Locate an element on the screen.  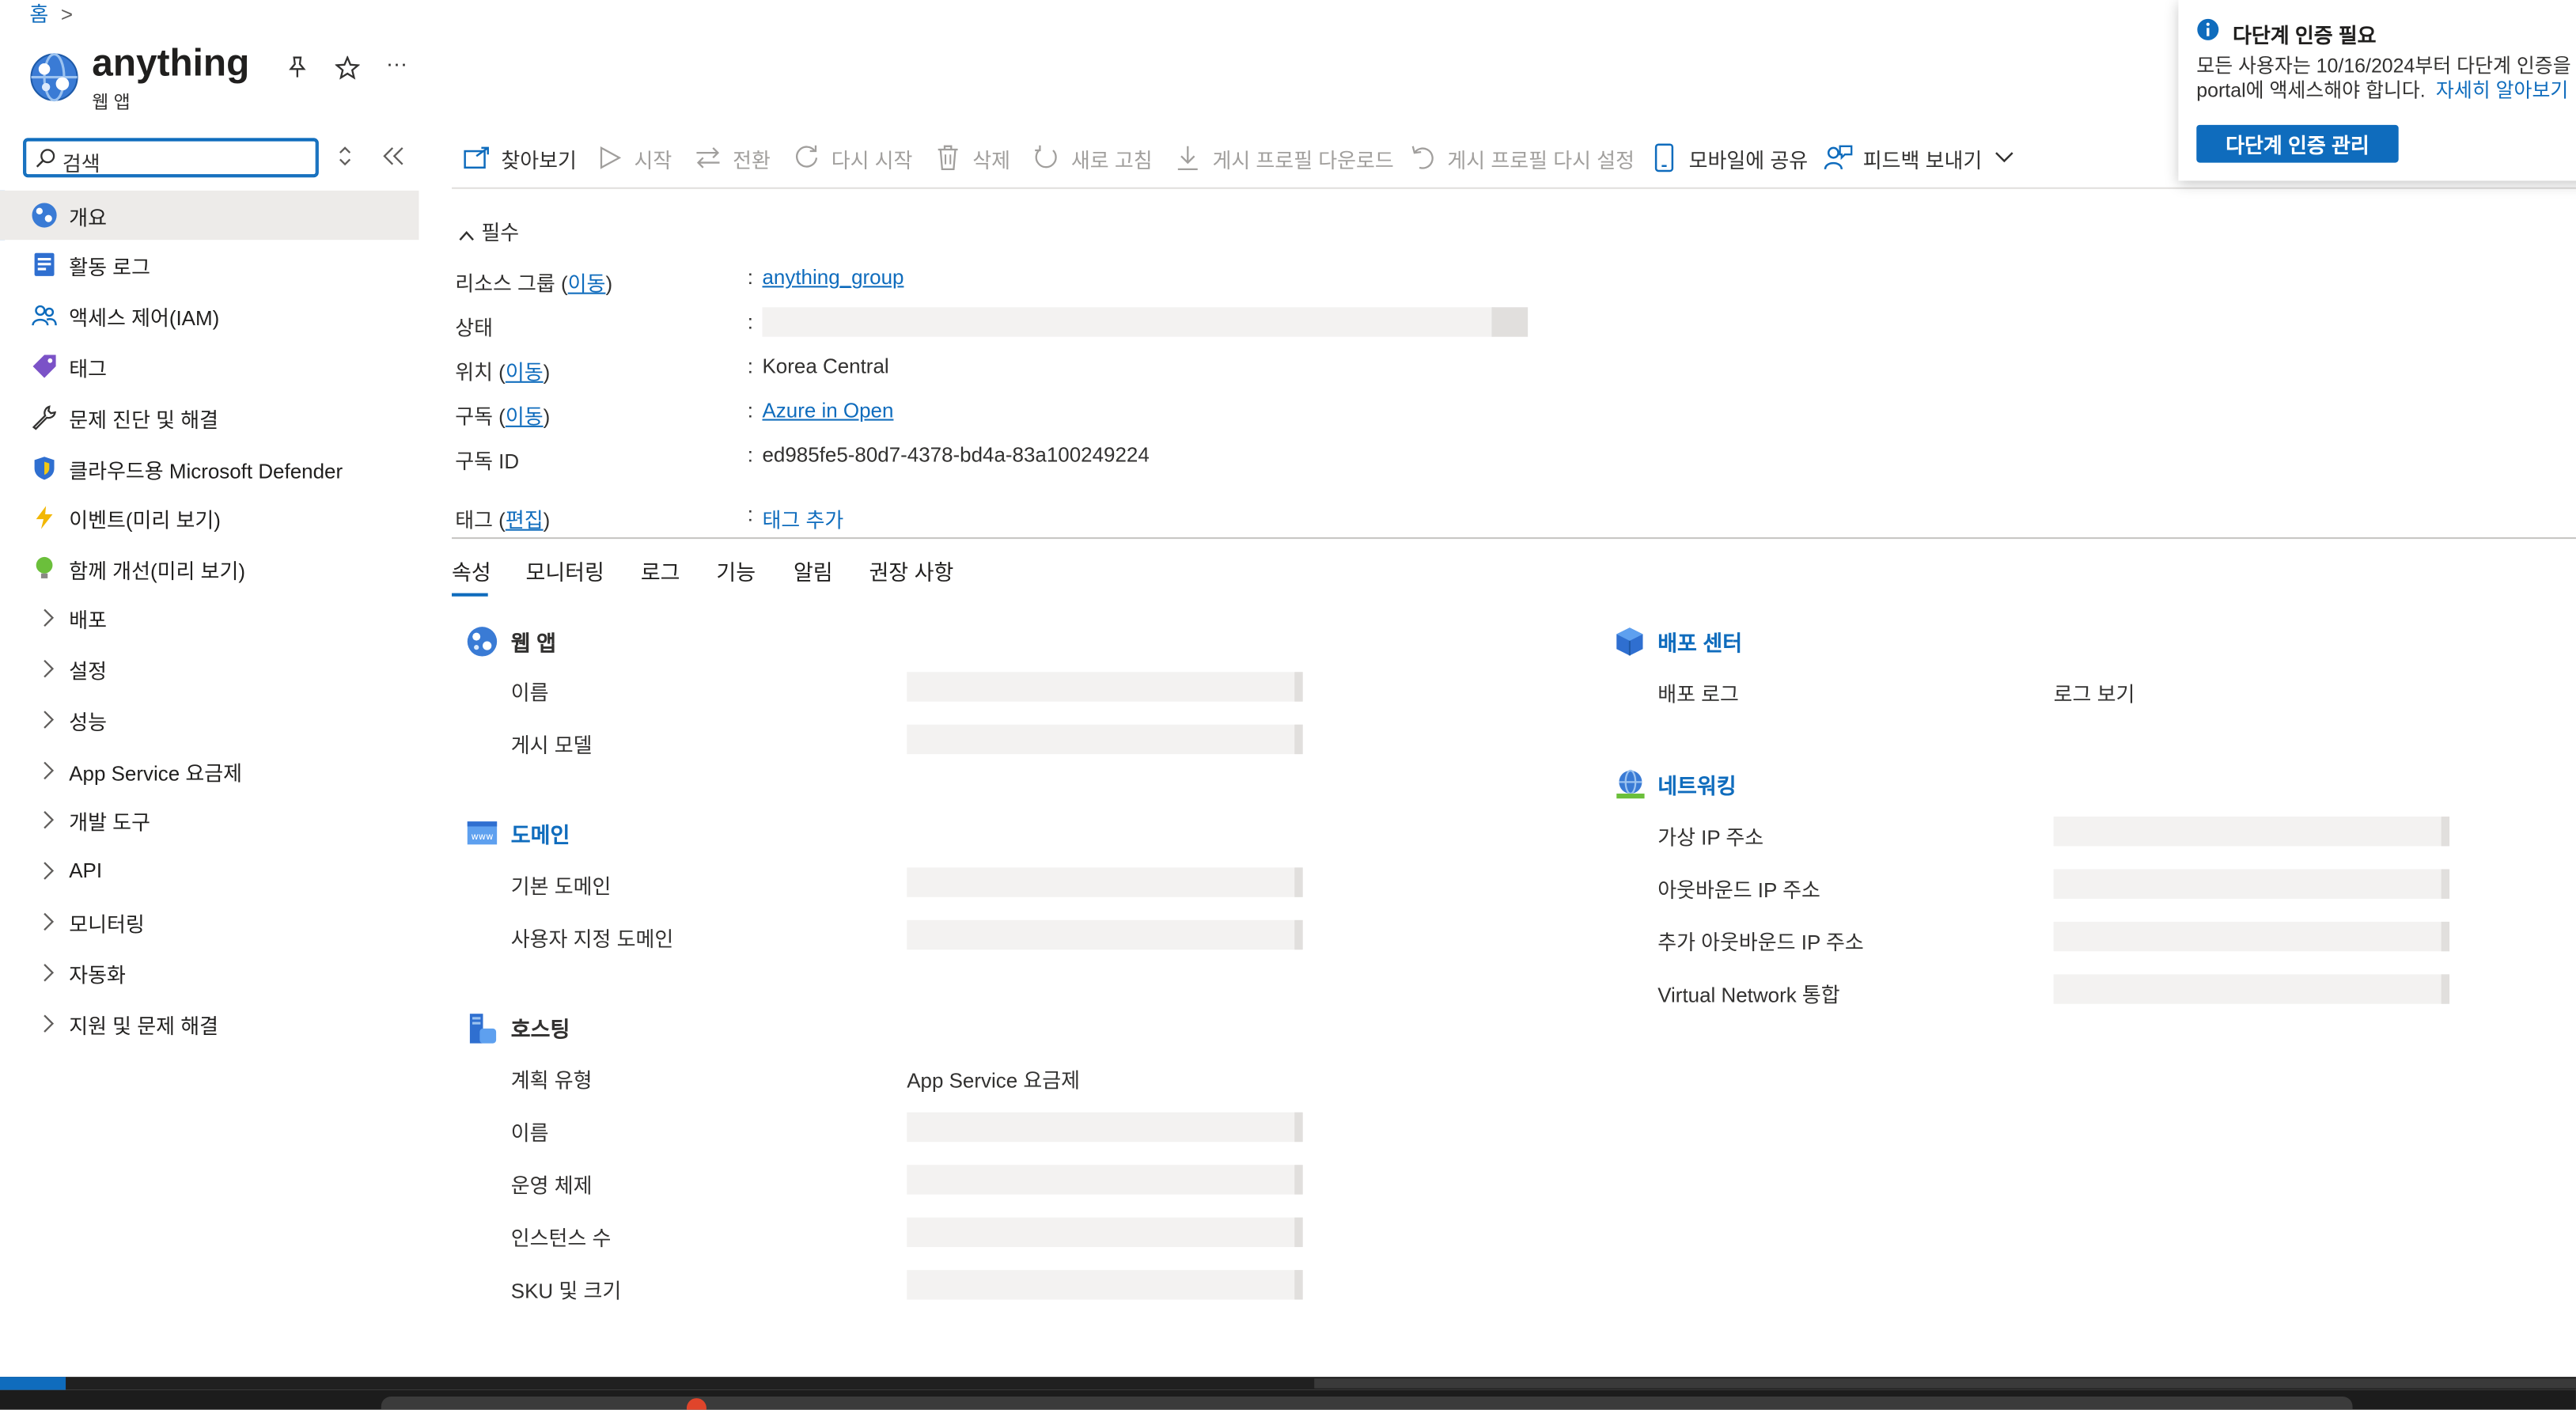
sidebar-group-support: 지원 및 문제 해결 is located at coordinates (209, 1023).